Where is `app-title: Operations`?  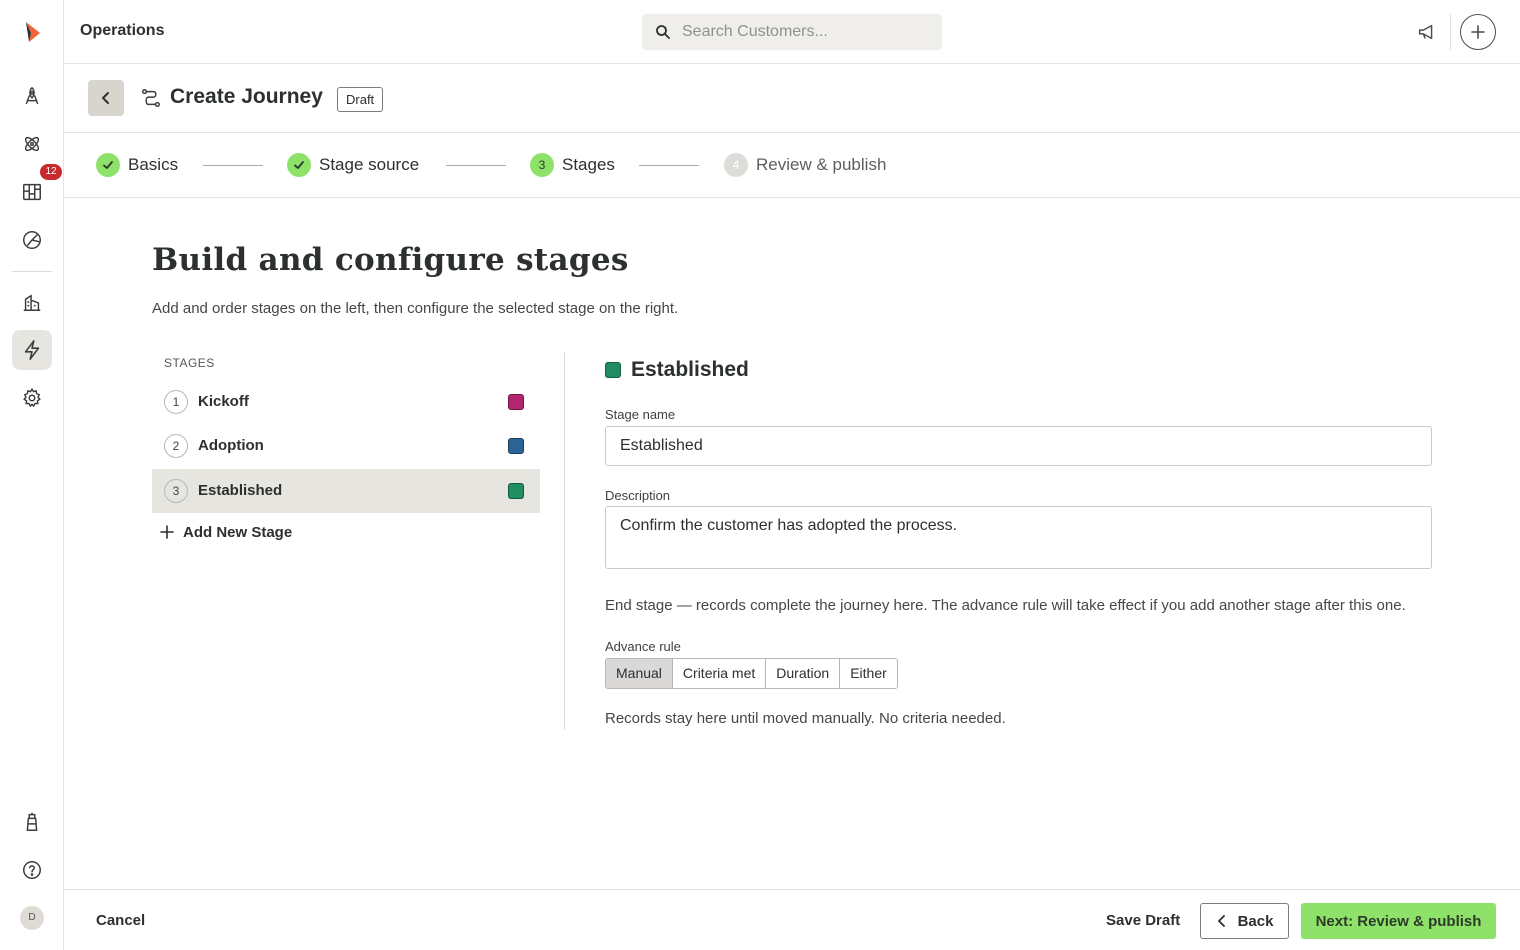
app-title: Operations is located at coordinates (122, 30).